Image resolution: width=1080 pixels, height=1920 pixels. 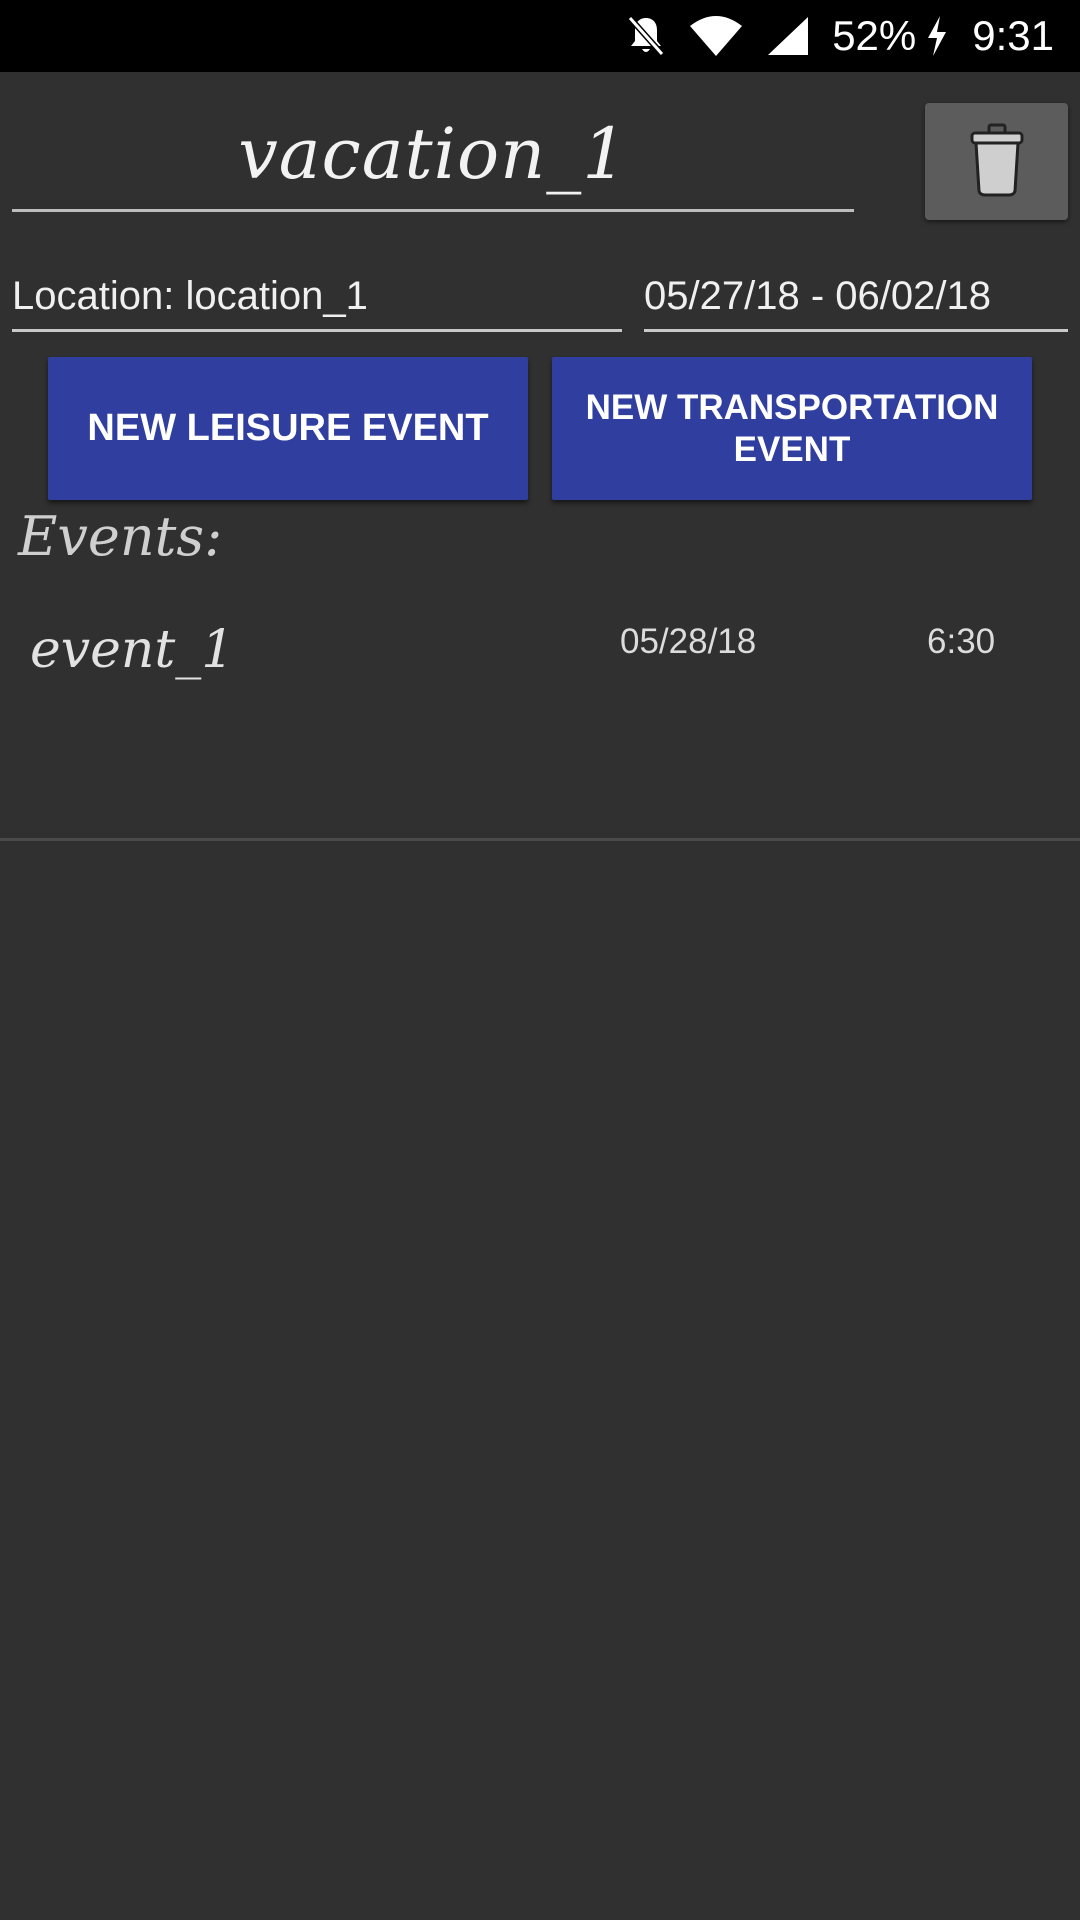 I want to click on date-range-text: 05/27/18 - 06/02/18, so click(x=817, y=296).